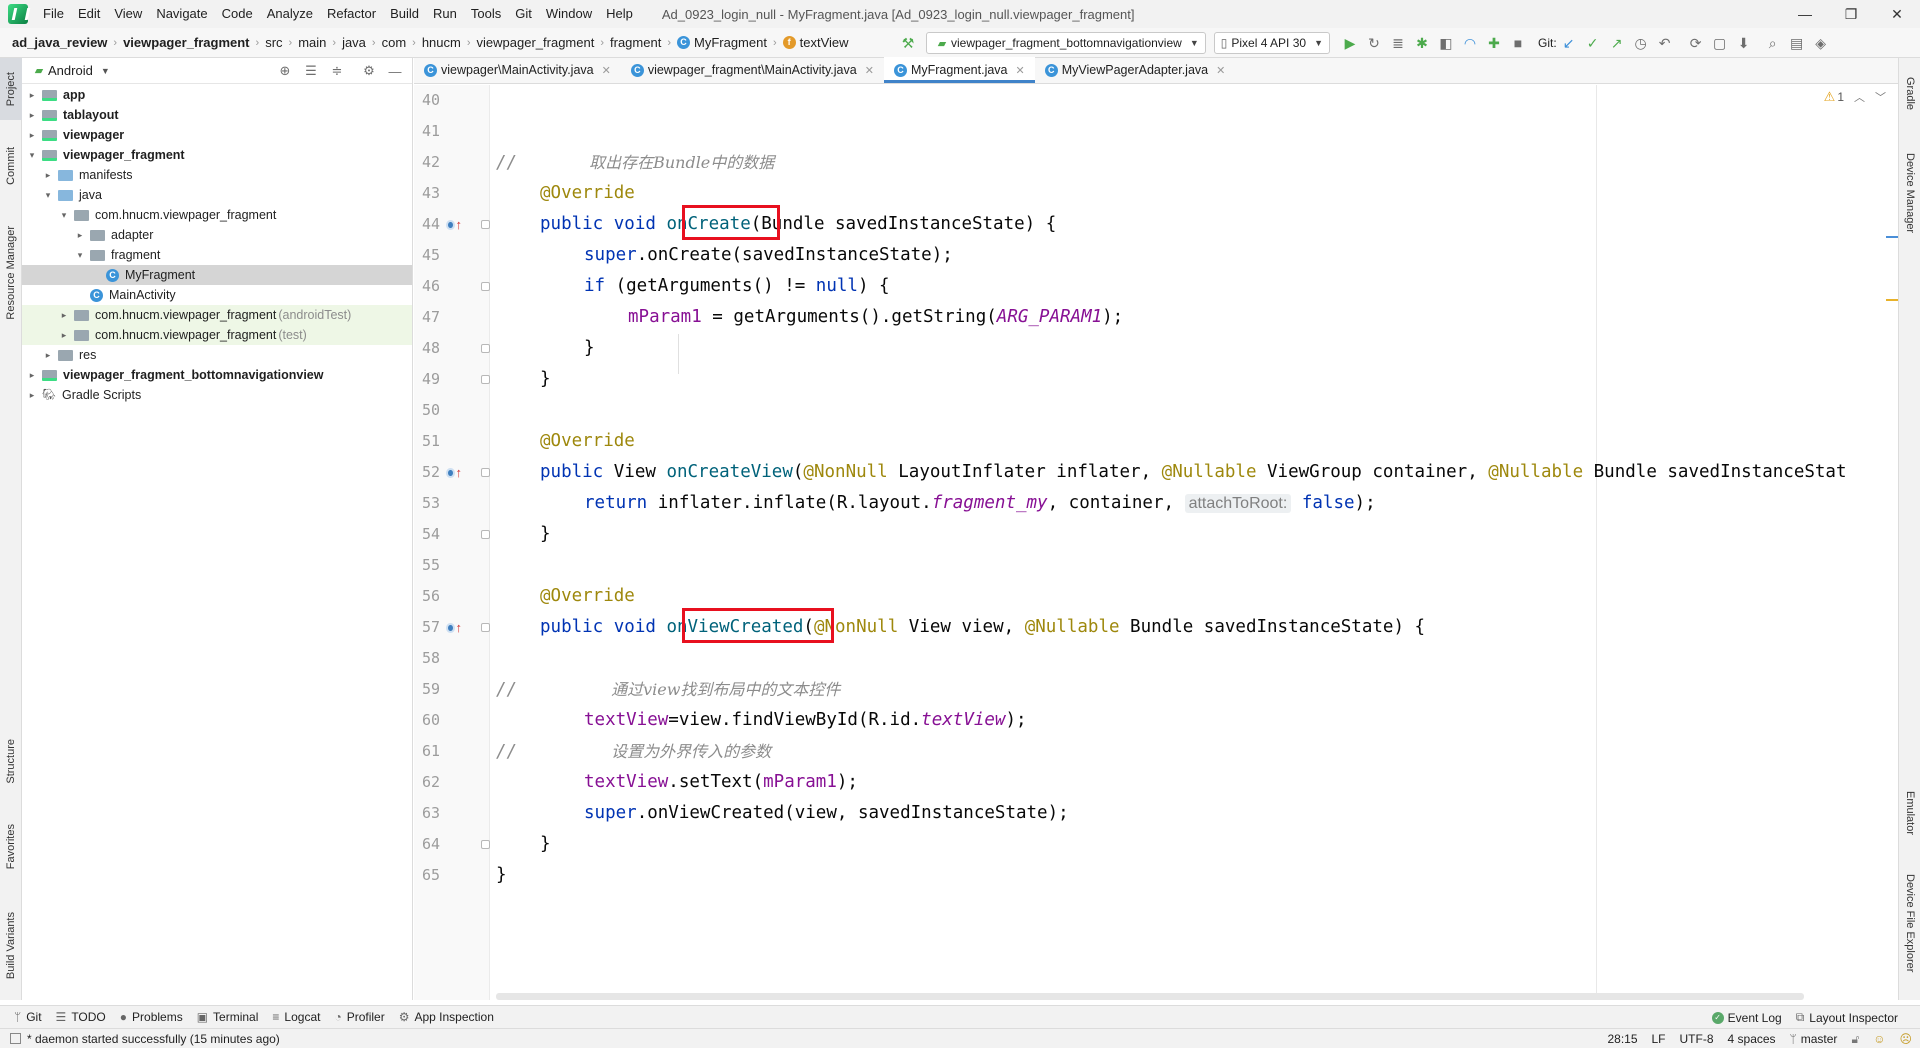 The image size is (1920, 1048). Describe the element at coordinates (1518, 43) in the screenshot. I see `stop-icon: ■` at that location.